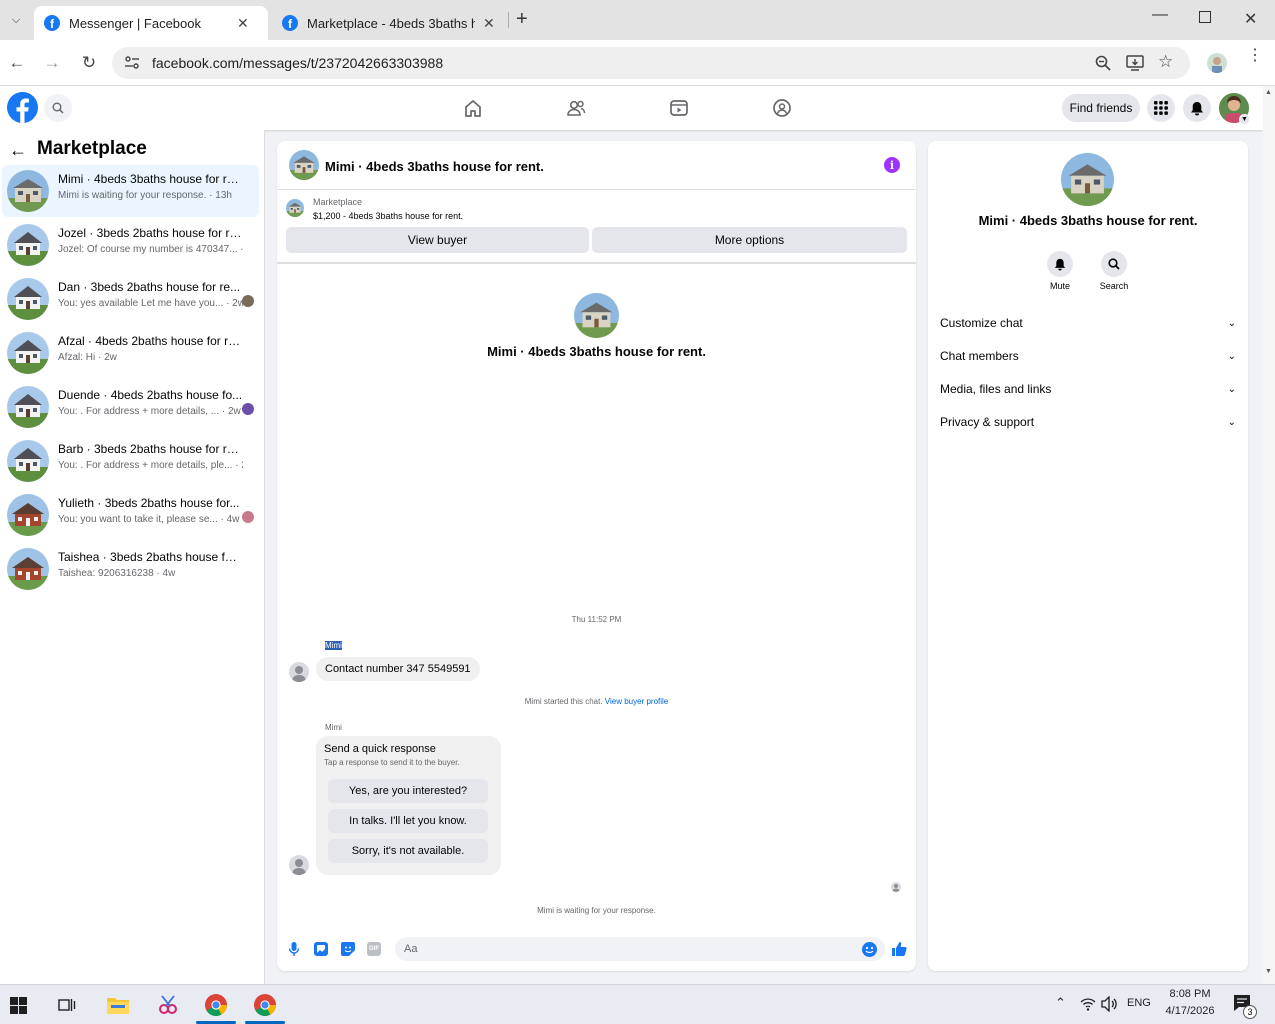 This screenshot has height=1024, width=1275. Describe the element at coordinates (1139, 1003) in the screenshot. I see `language-indicator: ENG` at that location.